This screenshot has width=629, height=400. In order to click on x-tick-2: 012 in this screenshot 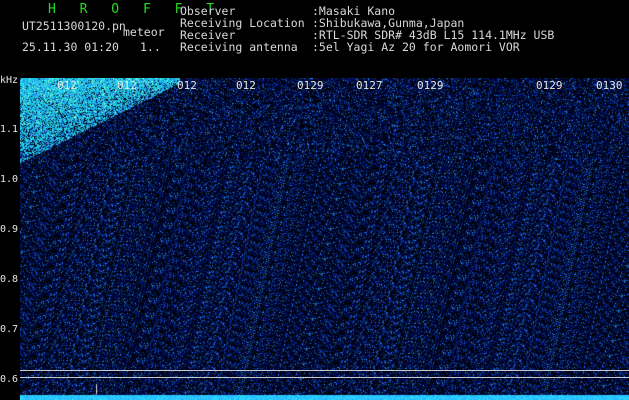, I will do `click(127, 85)`.